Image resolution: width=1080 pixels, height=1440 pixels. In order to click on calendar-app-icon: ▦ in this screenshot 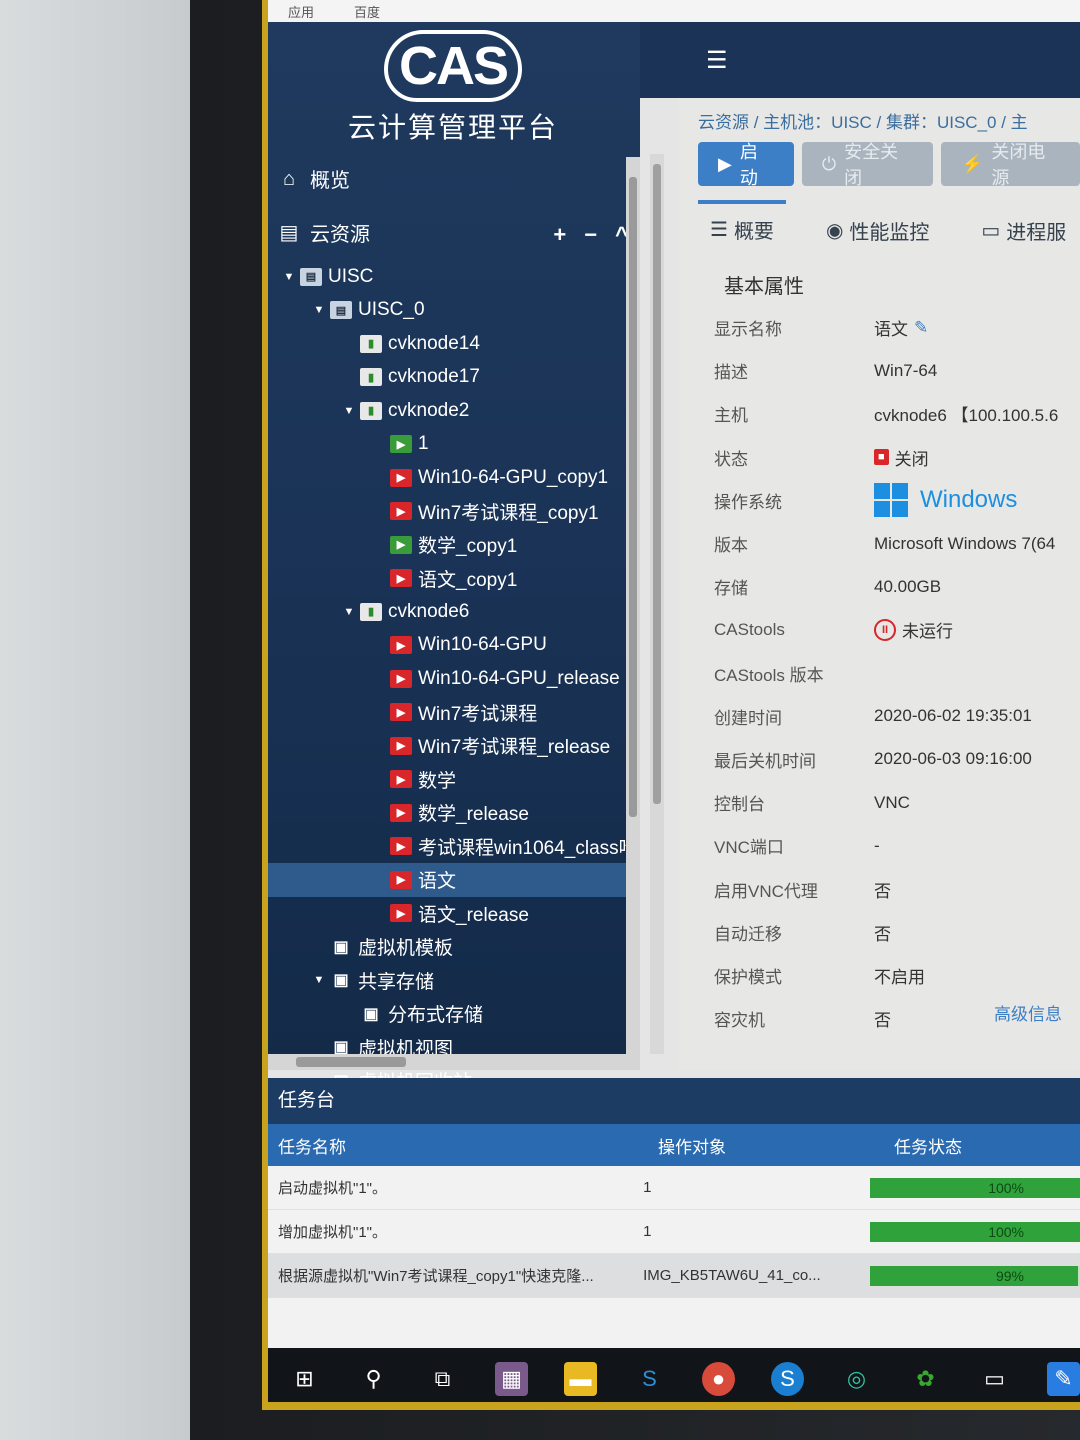, I will do `click(511, 1379)`.